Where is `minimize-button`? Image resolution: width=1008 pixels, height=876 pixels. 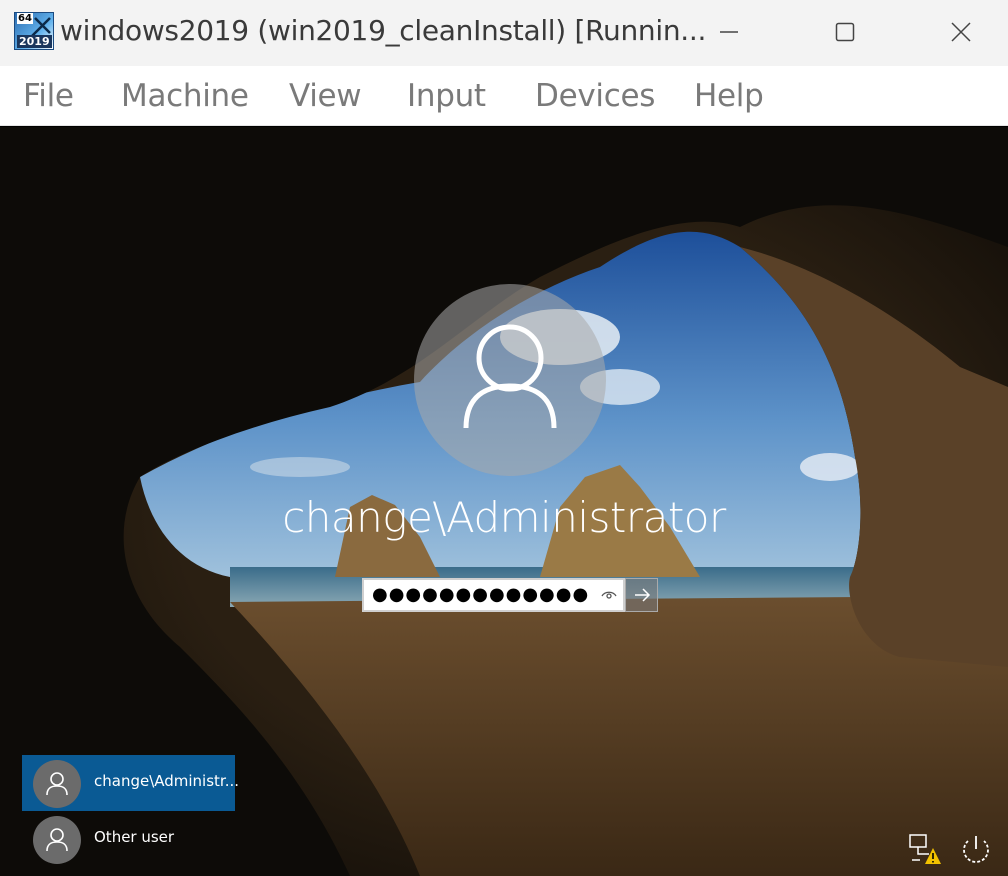 minimize-button is located at coordinates (729, 32).